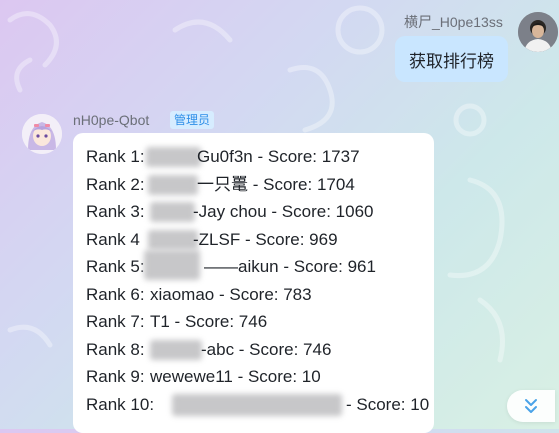 The height and width of the screenshot is (433, 559). I want to click on rank-label: Rank 4, so click(113, 239).